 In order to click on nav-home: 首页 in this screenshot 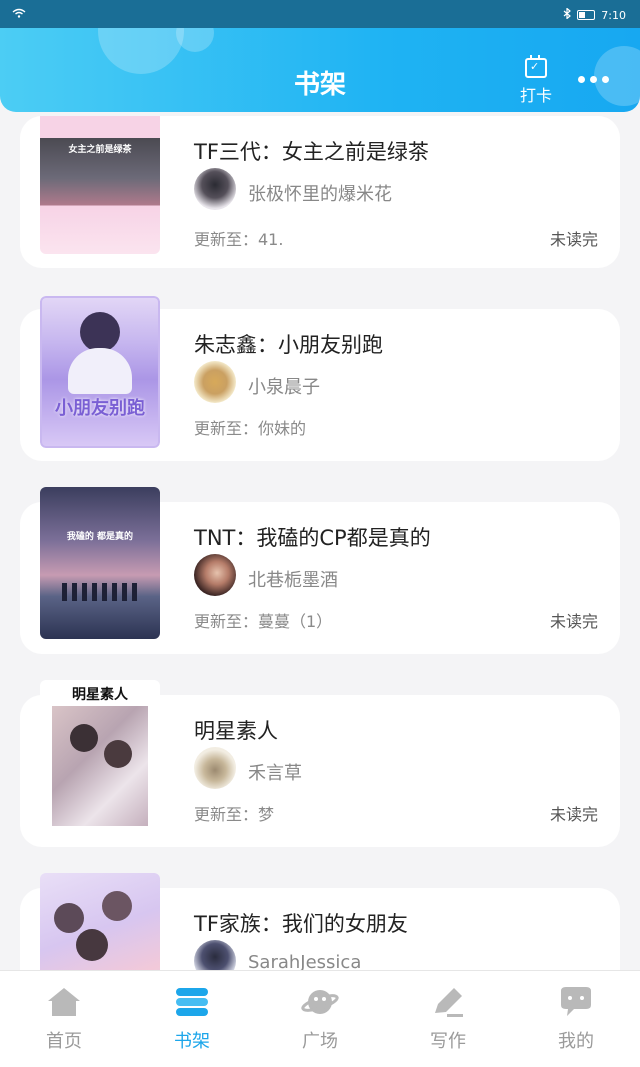, I will do `click(64, 1019)`.